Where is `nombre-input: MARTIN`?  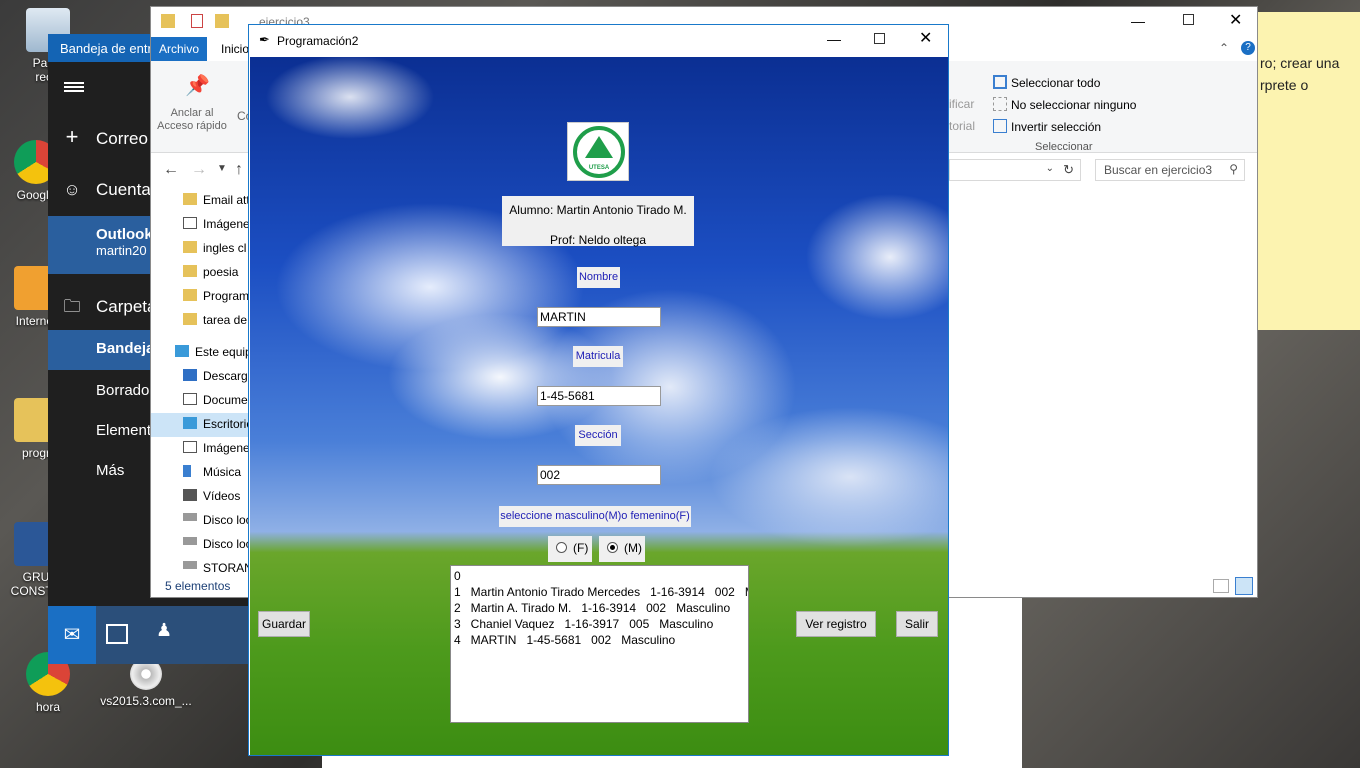
nombre-input: MARTIN is located at coordinates (599, 317).